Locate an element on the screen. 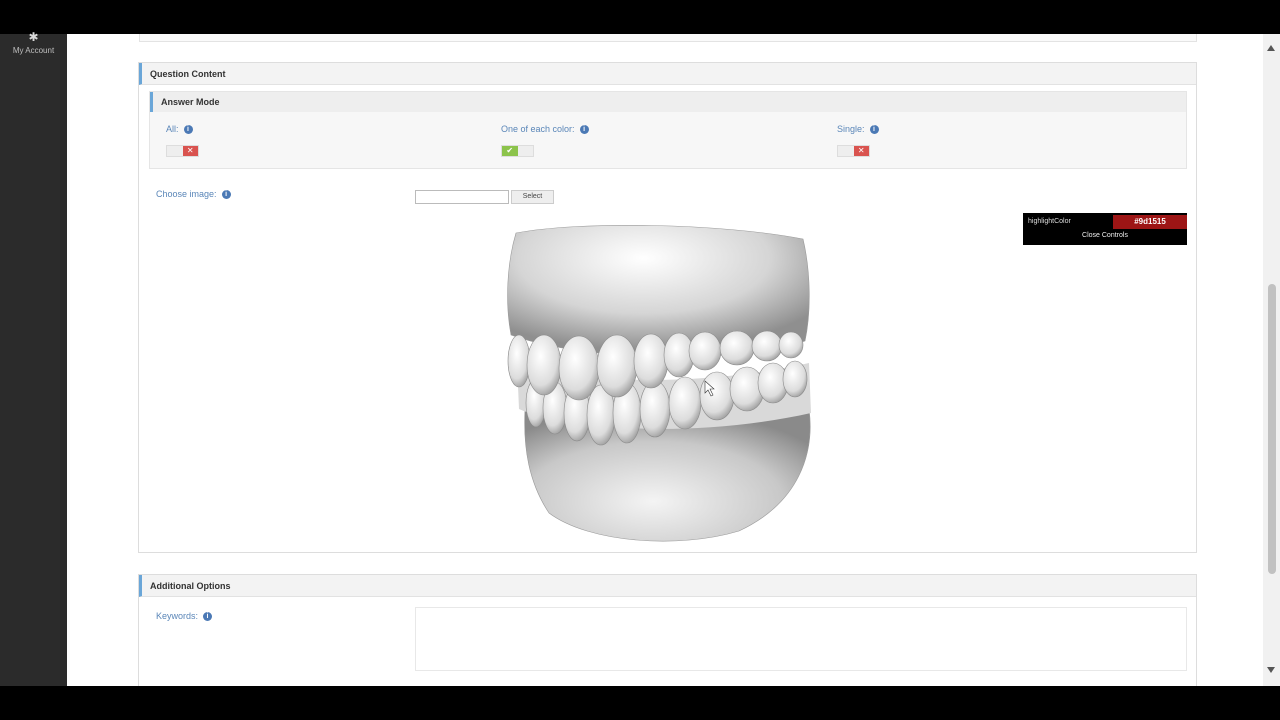 Image resolution: width=1280 pixels, height=720 pixels. check-icon: ✔ is located at coordinates (510, 151).